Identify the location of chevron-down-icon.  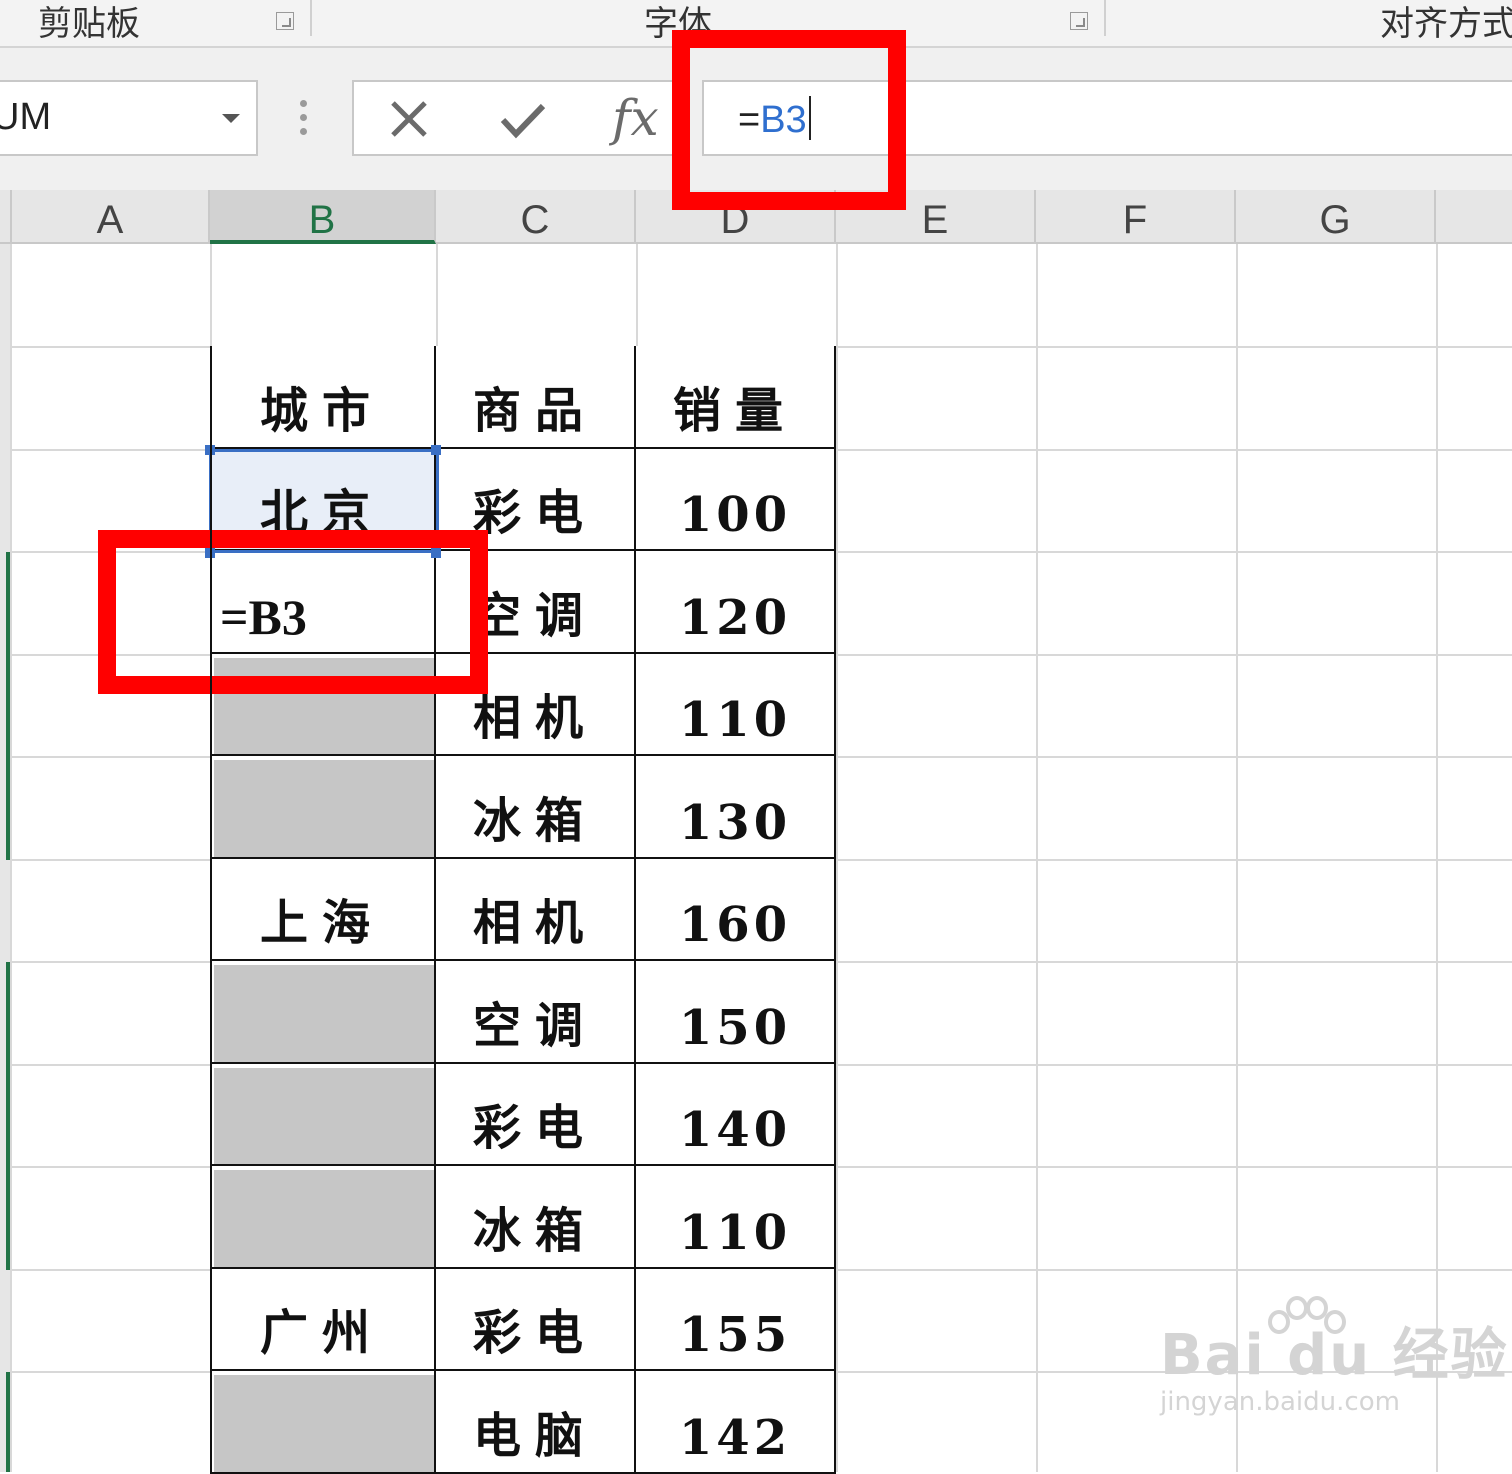
(231, 118).